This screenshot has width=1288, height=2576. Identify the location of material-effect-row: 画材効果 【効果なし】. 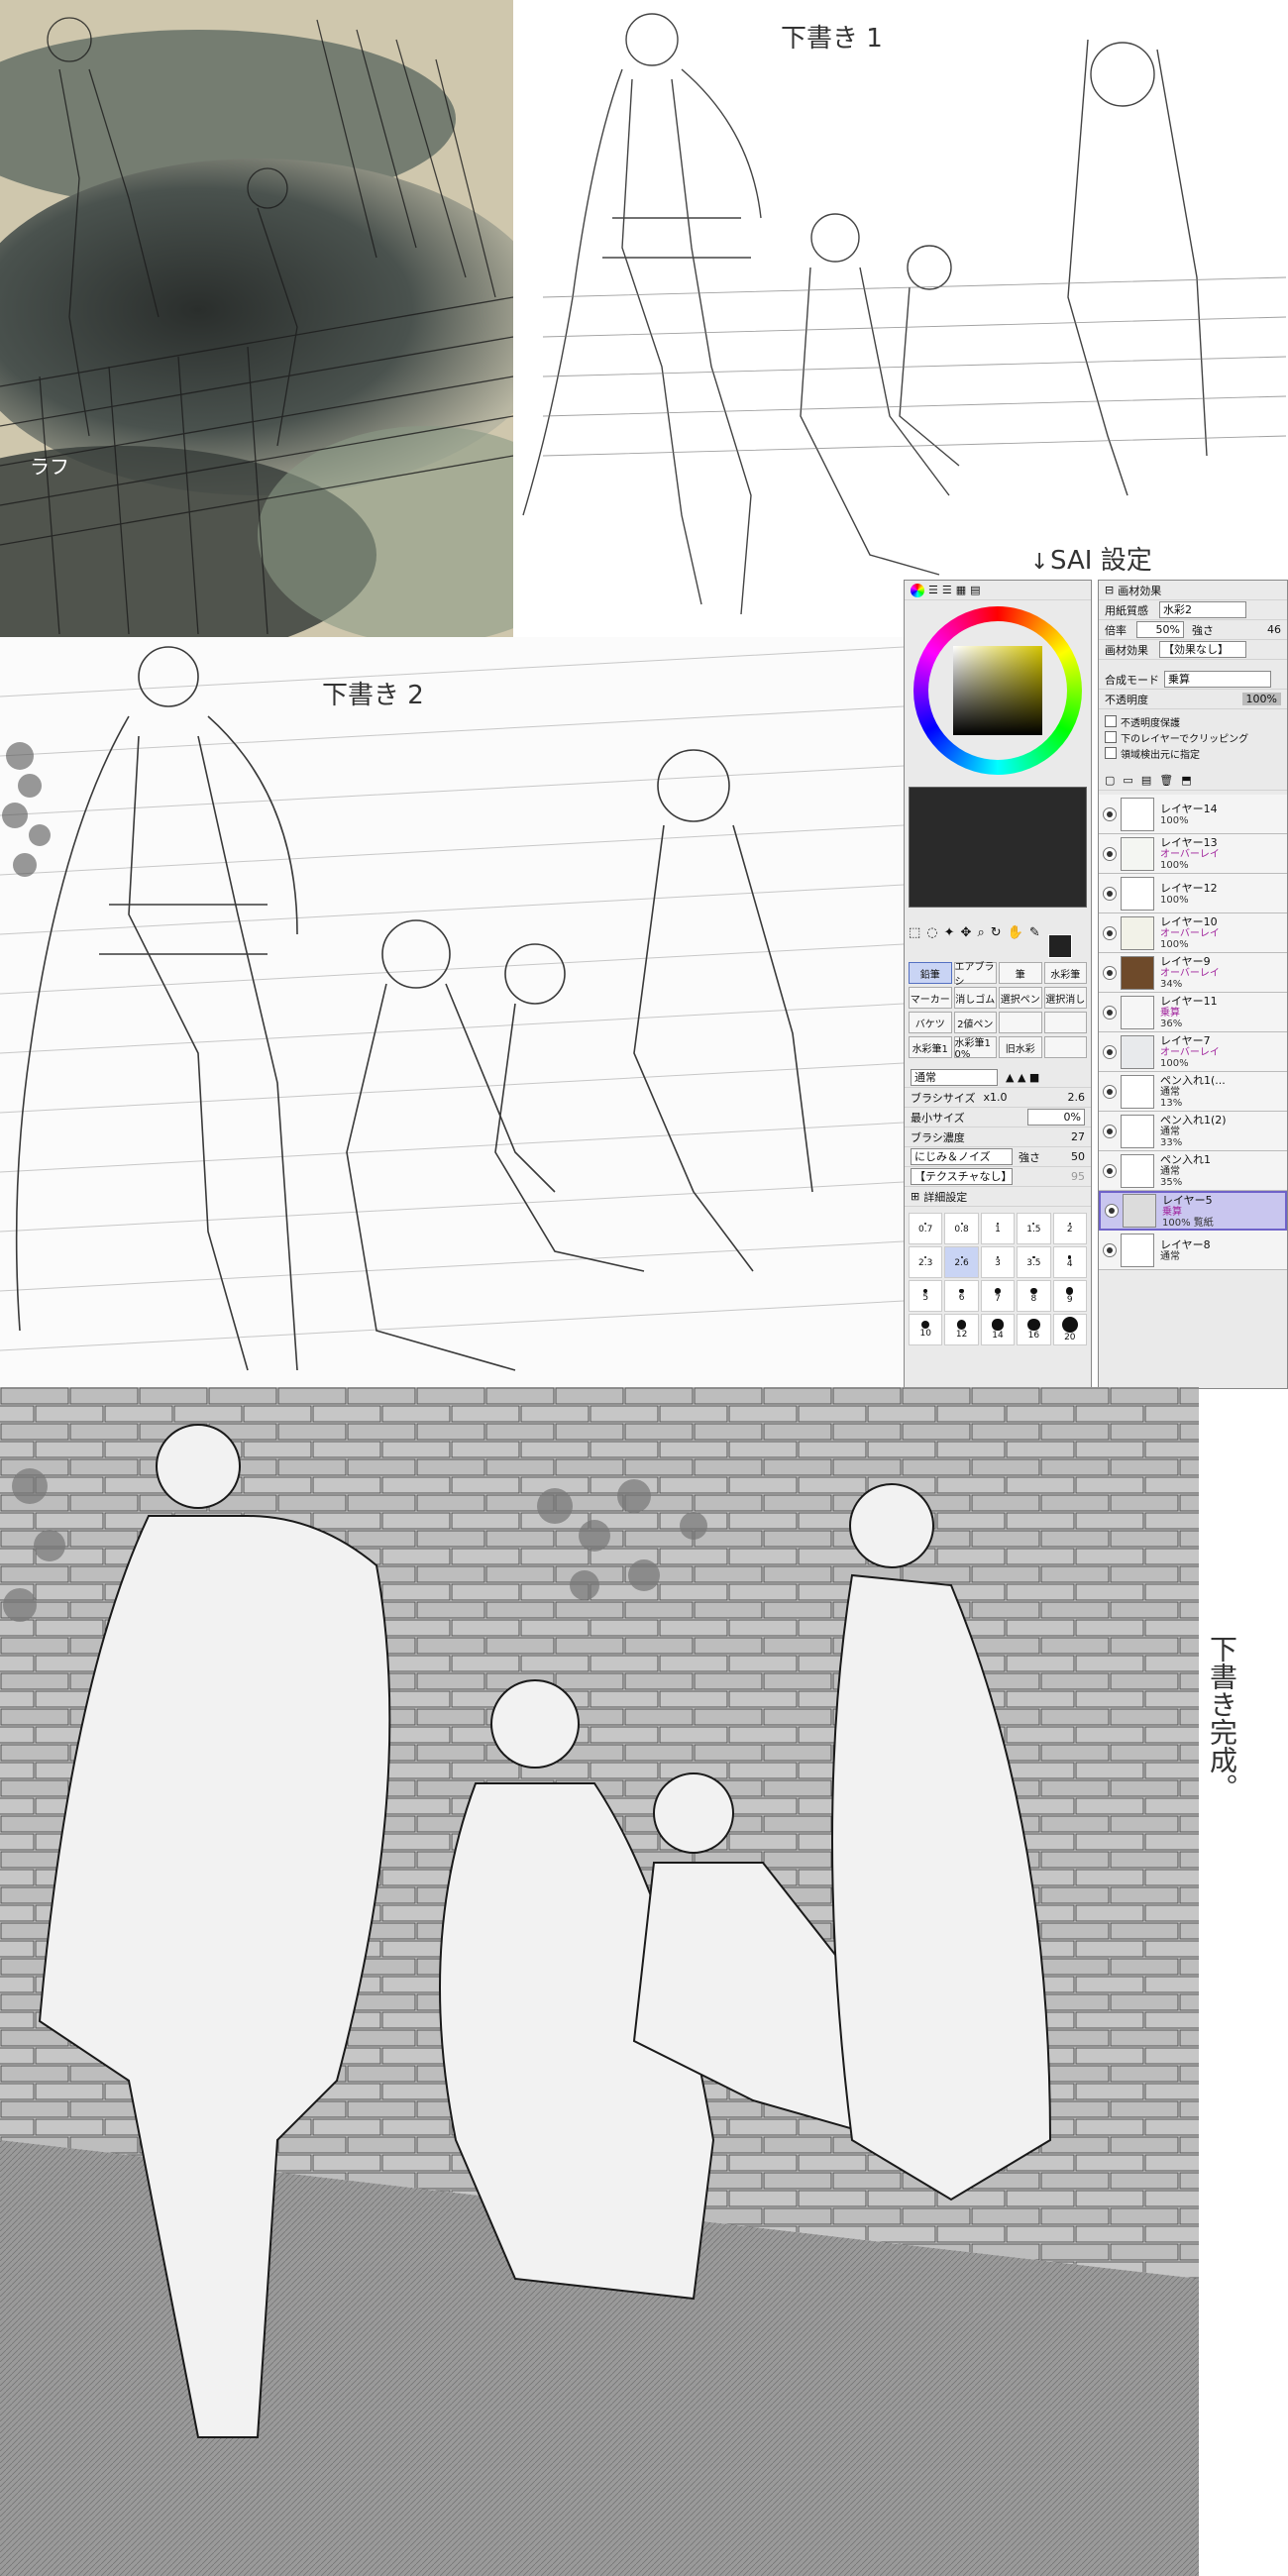
(1193, 650).